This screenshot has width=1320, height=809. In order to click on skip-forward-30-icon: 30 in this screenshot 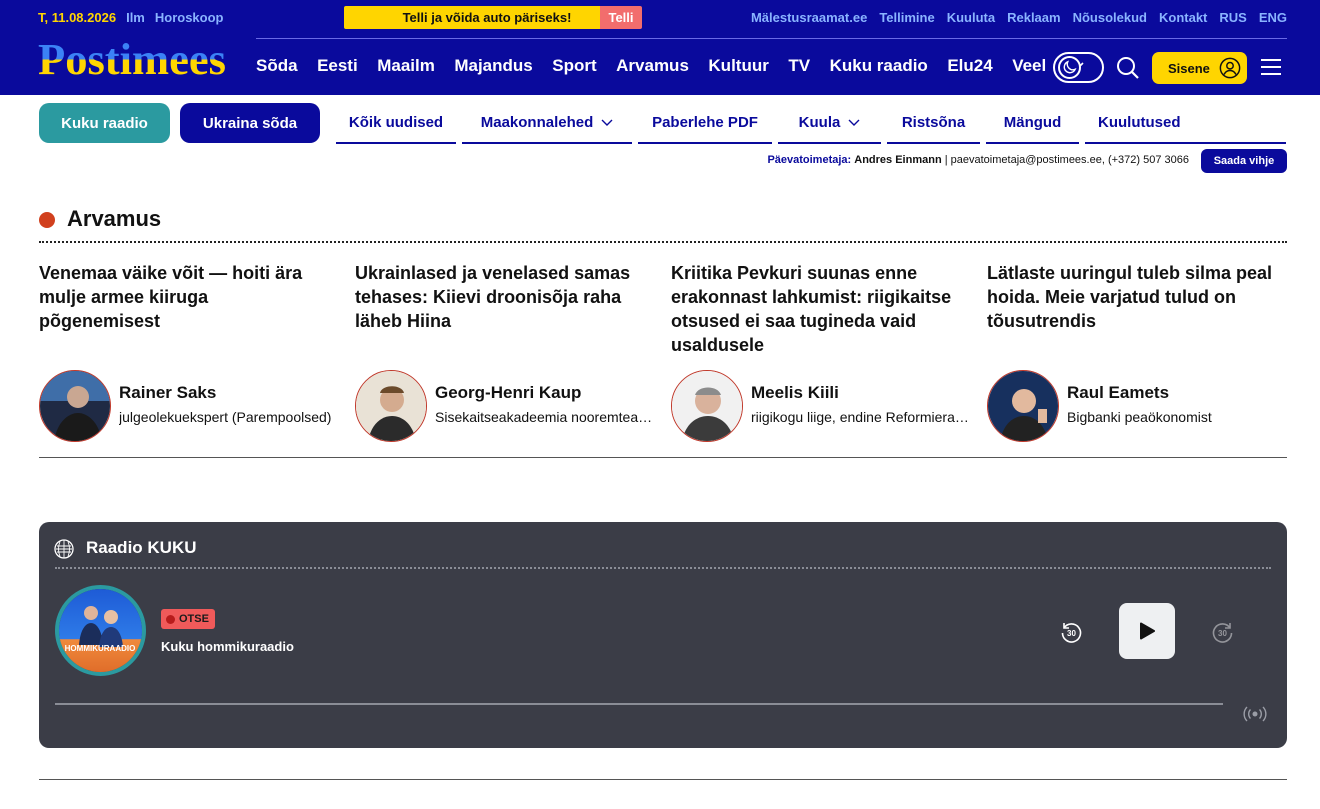, I will do `click(1223, 632)`.